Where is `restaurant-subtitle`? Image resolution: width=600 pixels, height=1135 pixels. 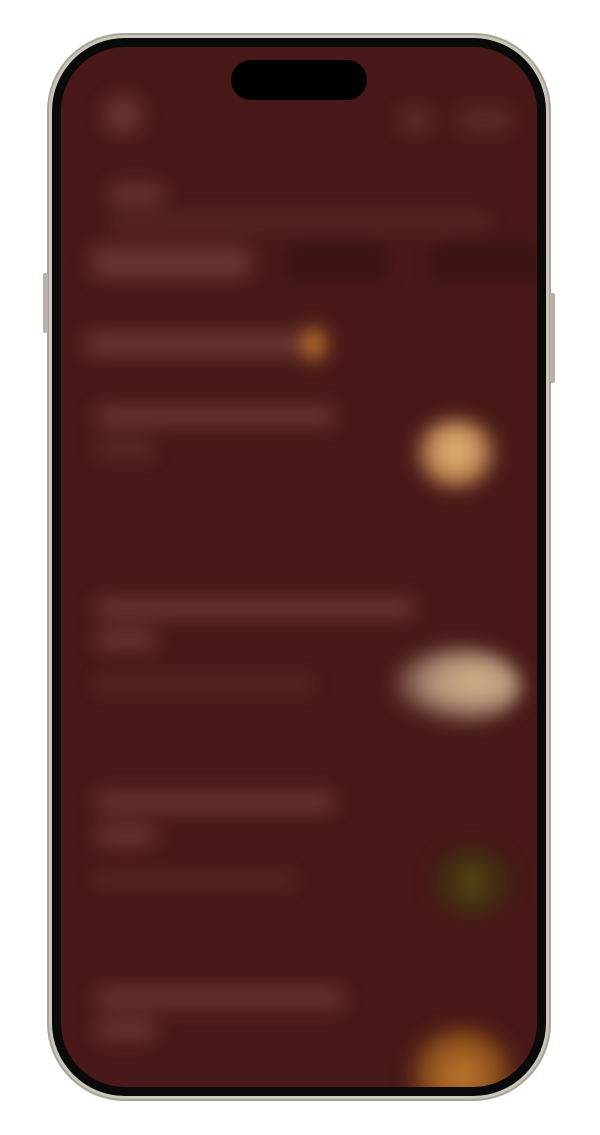 restaurant-subtitle is located at coordinates (299, 222).